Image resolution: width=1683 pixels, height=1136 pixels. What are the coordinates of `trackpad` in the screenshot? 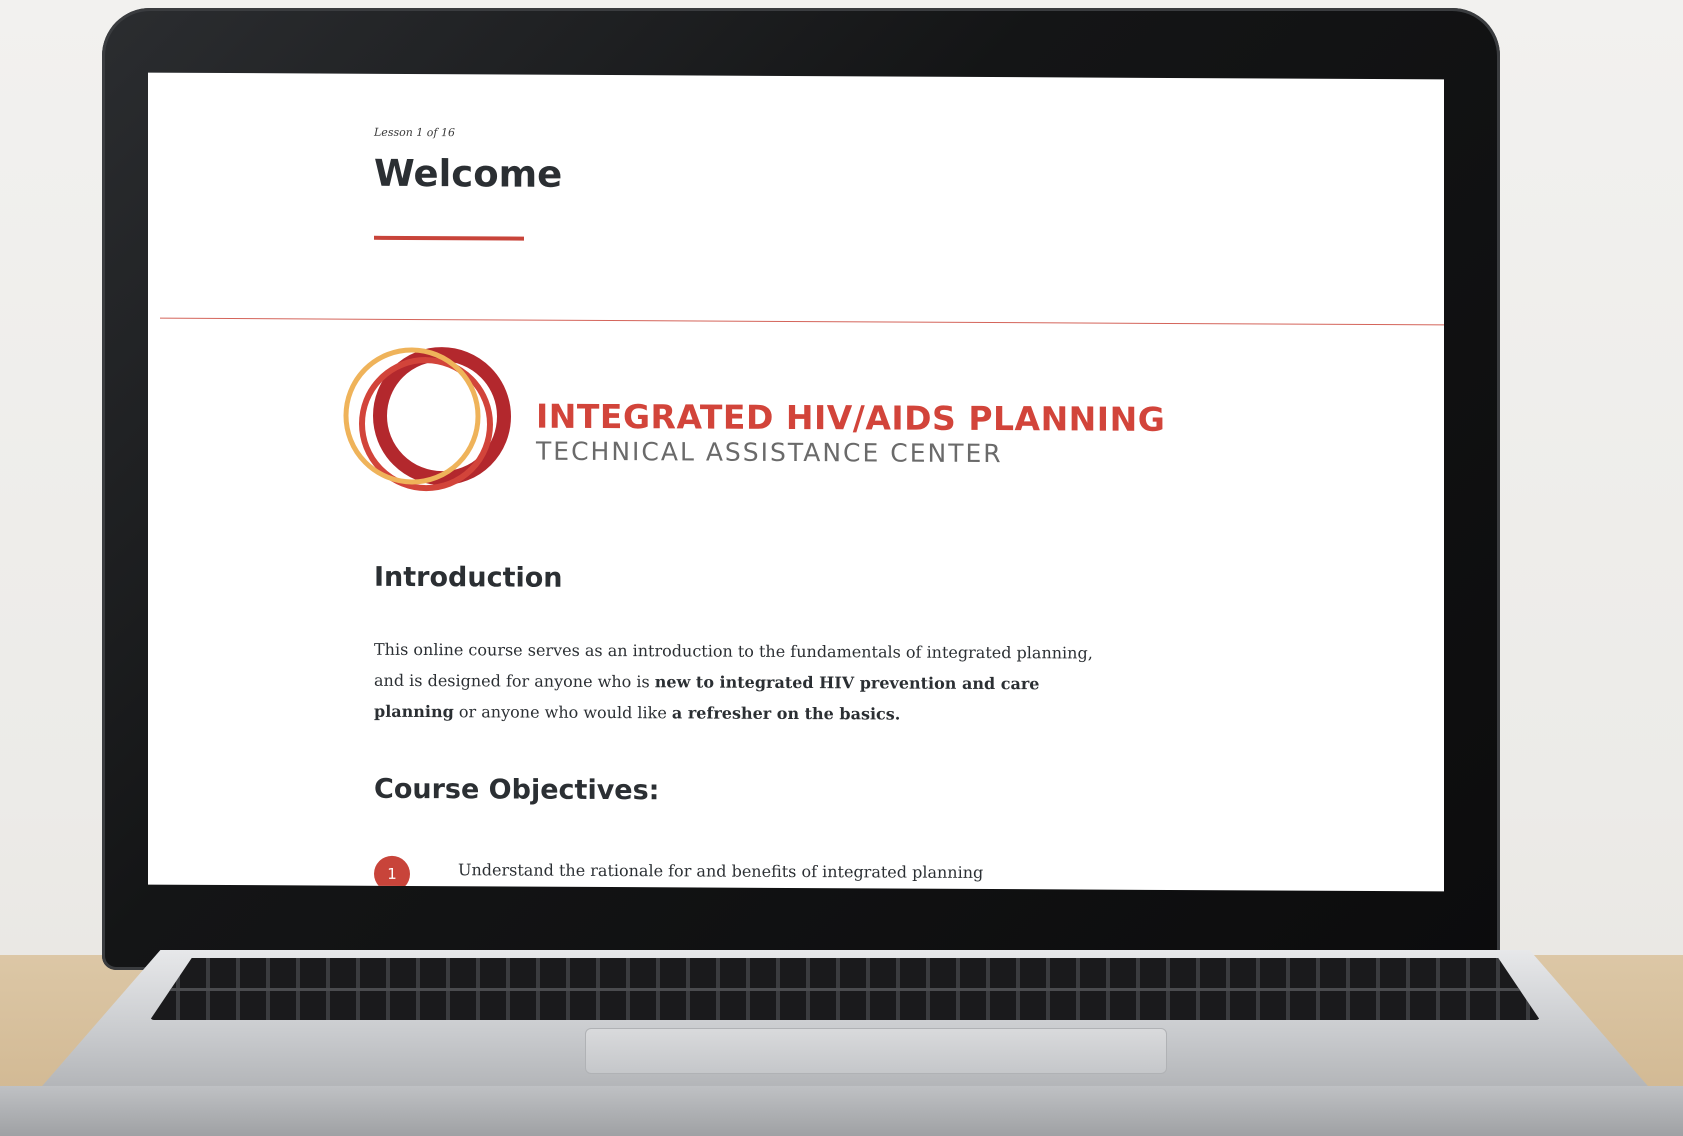 It's located at (876, 1051).